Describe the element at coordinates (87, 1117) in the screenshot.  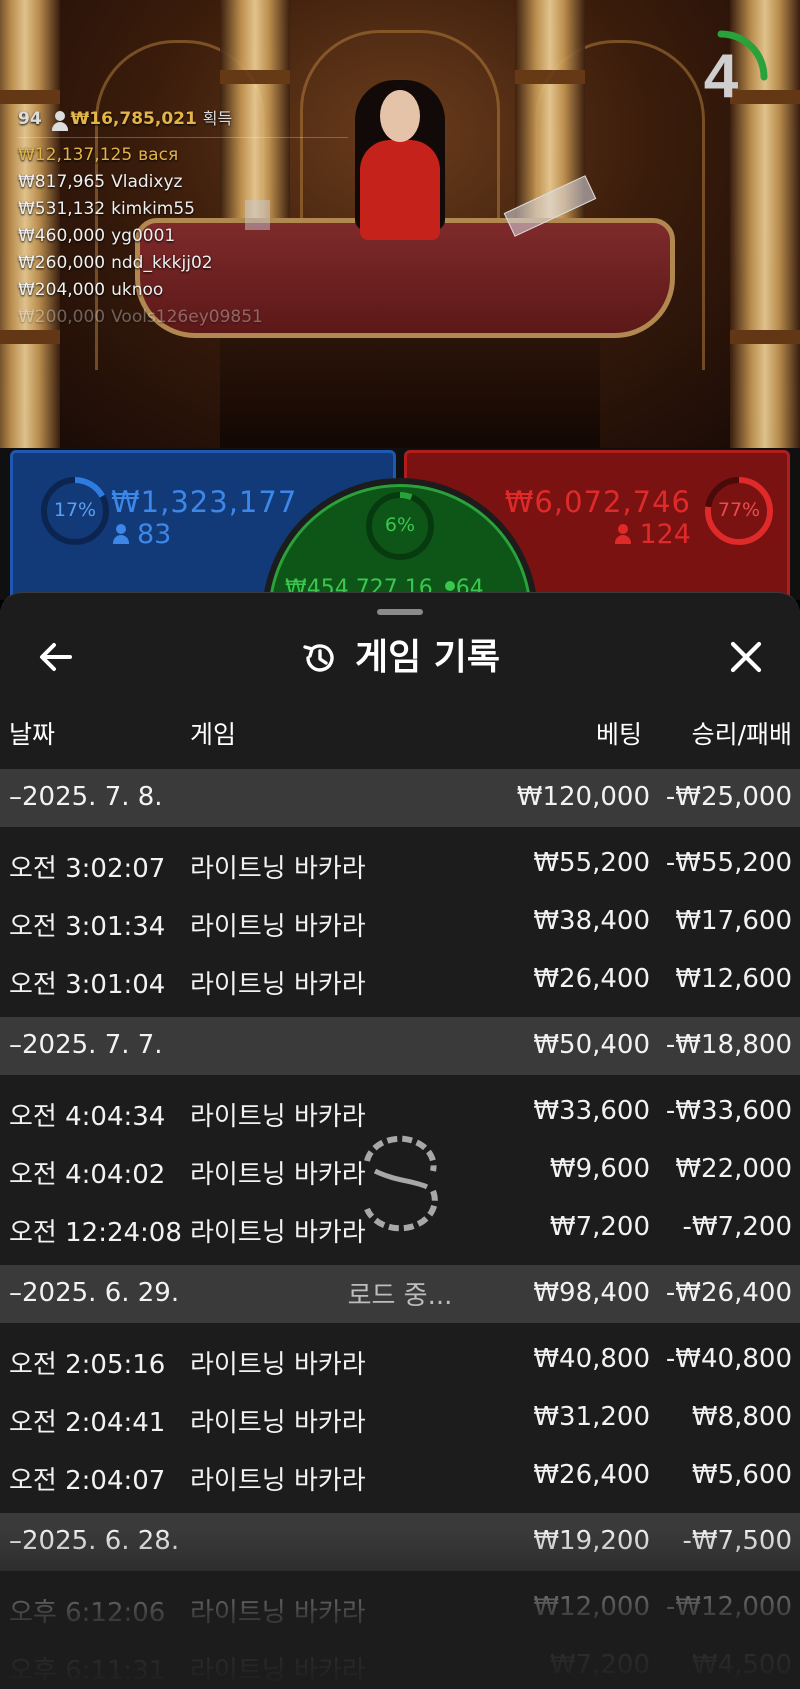
I see `round-time: 오전 4:04:34` at that location.